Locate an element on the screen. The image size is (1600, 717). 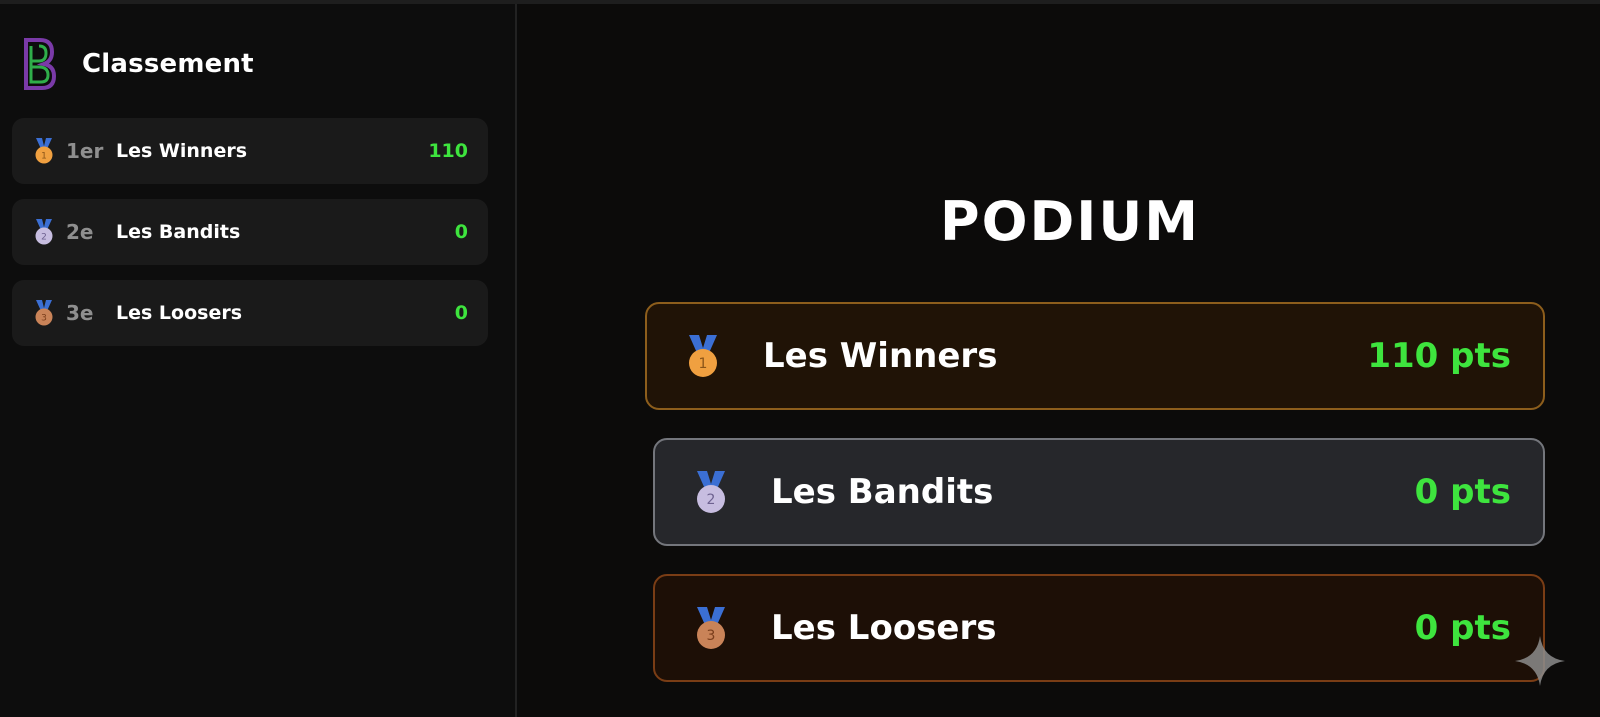
brand-logo-icon is located at coordinates (40, 64).